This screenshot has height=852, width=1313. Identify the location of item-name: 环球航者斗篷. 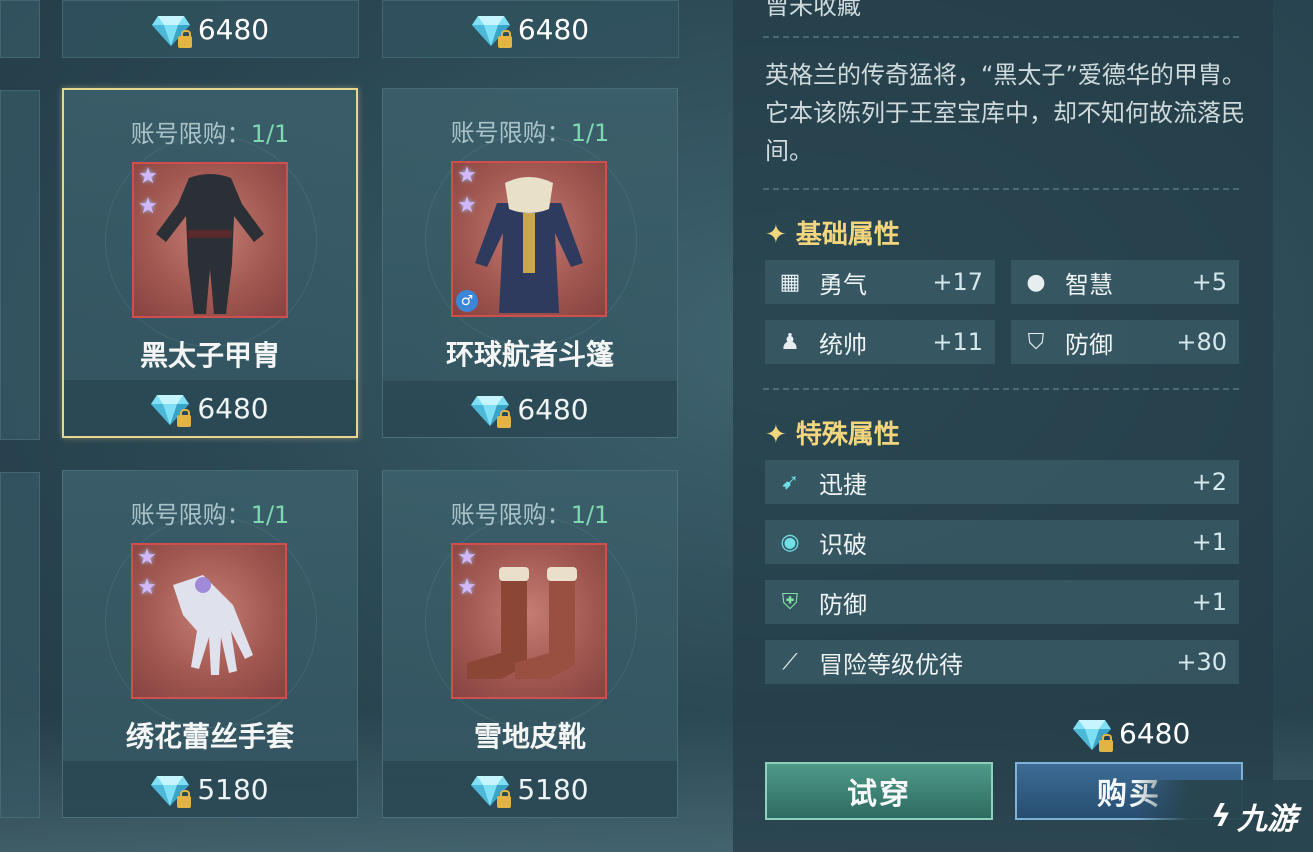
(529, 354).